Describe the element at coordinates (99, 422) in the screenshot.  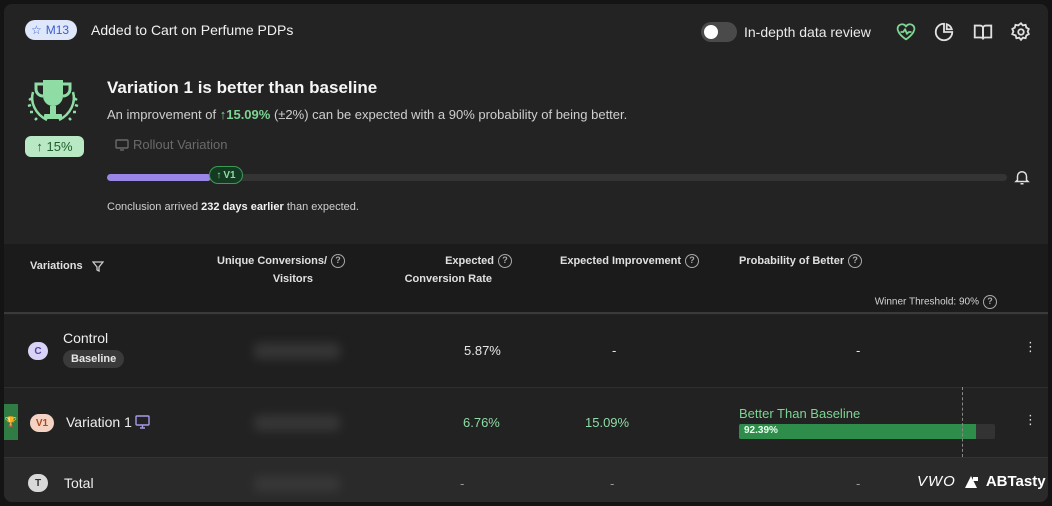
I see `variation-name: Variation 1` at that location.